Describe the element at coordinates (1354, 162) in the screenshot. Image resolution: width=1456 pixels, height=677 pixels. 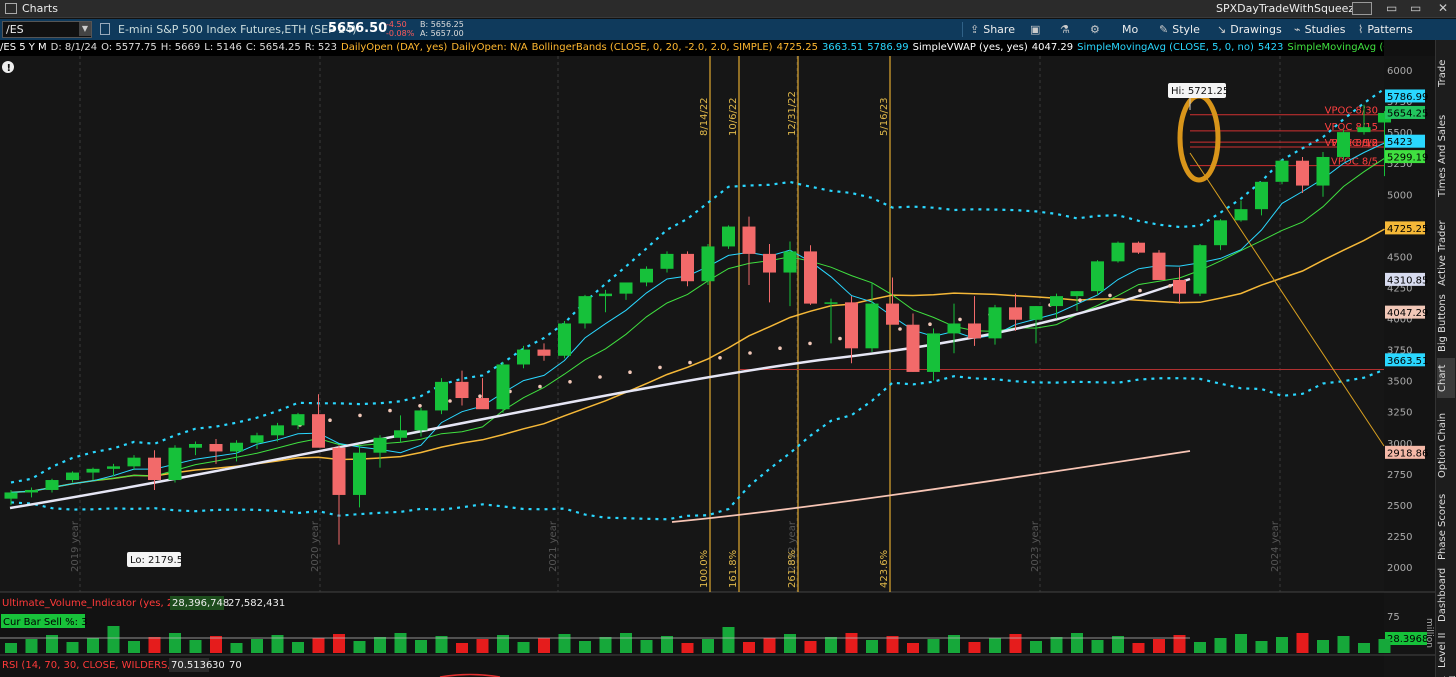
I see `vpoc-label: VPOC 8/5` at that location.